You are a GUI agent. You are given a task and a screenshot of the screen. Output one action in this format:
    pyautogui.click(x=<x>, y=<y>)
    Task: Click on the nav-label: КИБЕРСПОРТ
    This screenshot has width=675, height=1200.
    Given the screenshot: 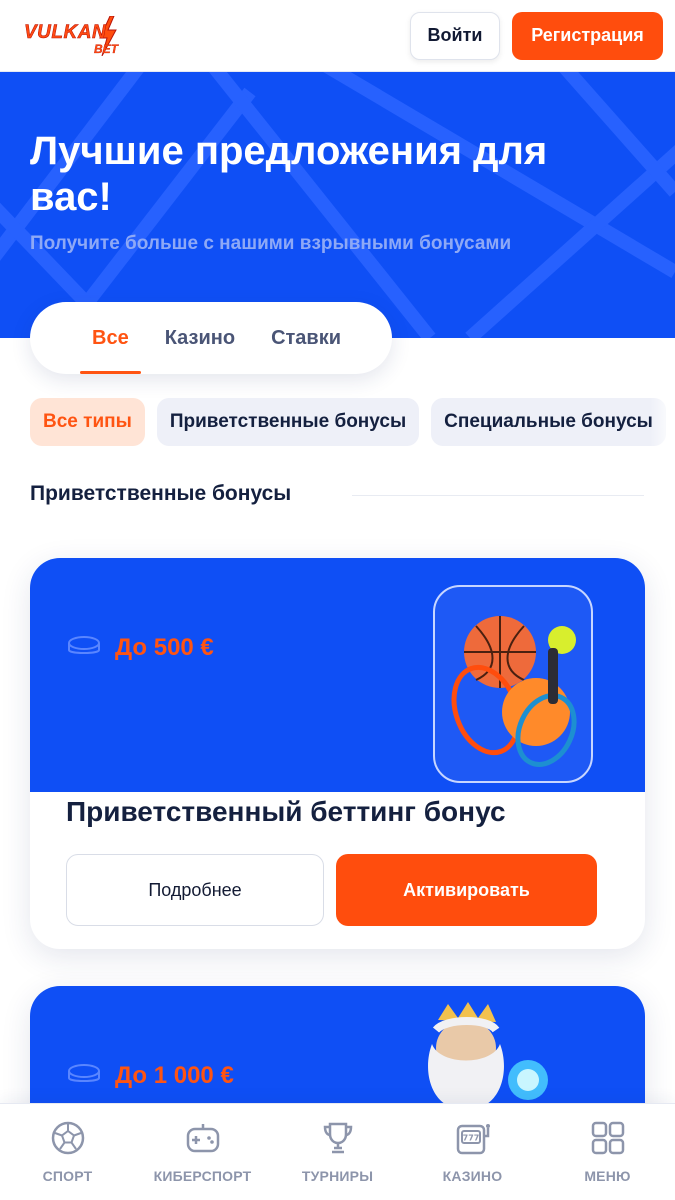 What is the action you would take?
    pyautogui.click(x=202, y=1176)
    